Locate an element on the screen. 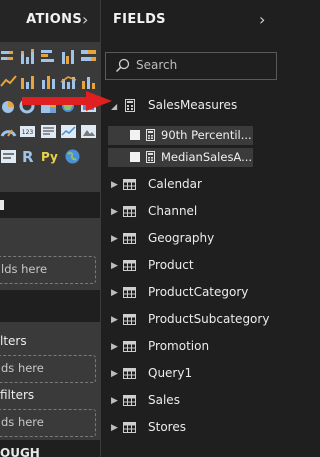 The height and width of the screenshot is (457, 320). svg-text: Py is located at coordinates (49, 157).